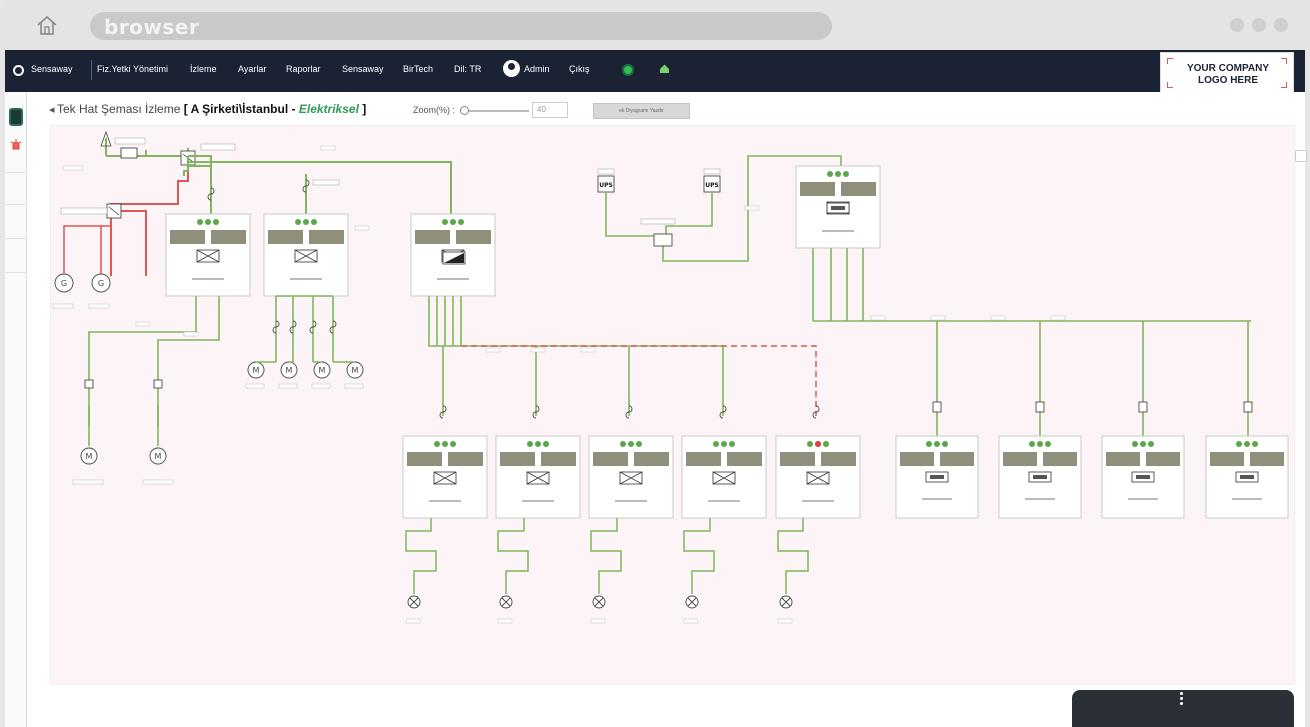 The height and width of the screenshot is (727, 1310). Describe the element at coordinates (119, 109) in the screenshot. I see `title-prefix: Tek Hat Şeması İzleme` at that location.